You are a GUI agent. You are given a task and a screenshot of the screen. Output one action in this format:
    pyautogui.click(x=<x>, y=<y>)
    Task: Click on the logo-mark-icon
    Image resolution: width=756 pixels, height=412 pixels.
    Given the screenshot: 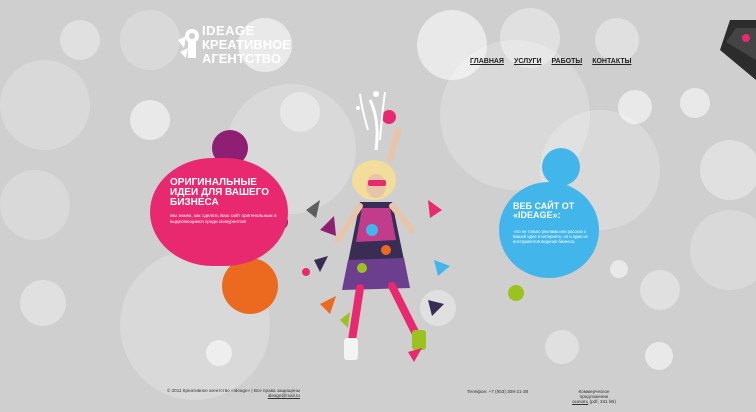 What is the action you would take?
    pyautogui.click(x=188, y=43)
    